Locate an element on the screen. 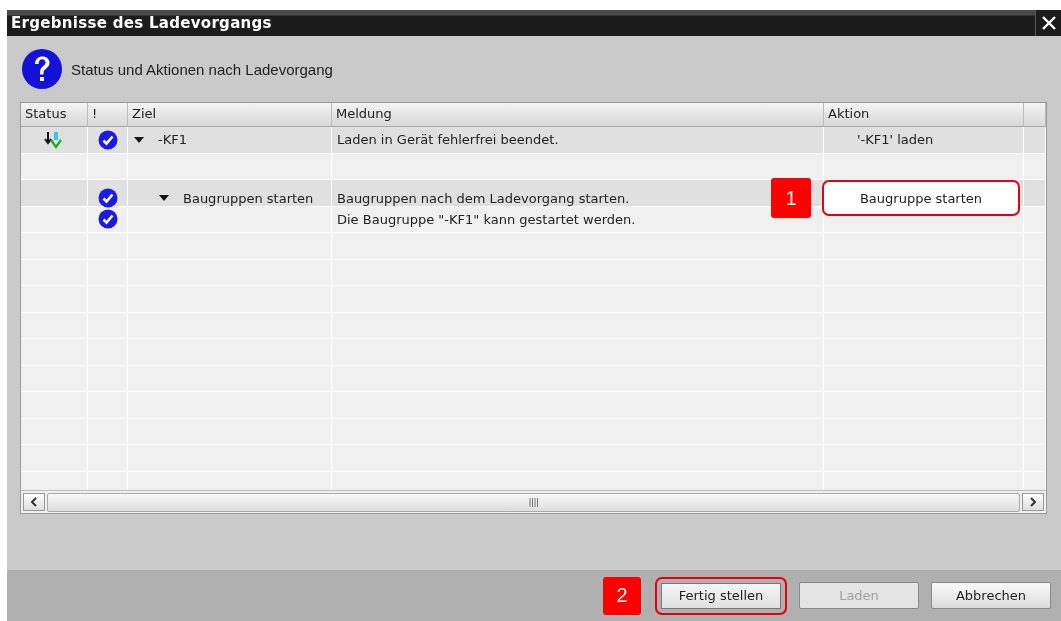 The height and width of the screenshot is (621, 1061). target-text: -KF1 is located at coordinates (172, 140).